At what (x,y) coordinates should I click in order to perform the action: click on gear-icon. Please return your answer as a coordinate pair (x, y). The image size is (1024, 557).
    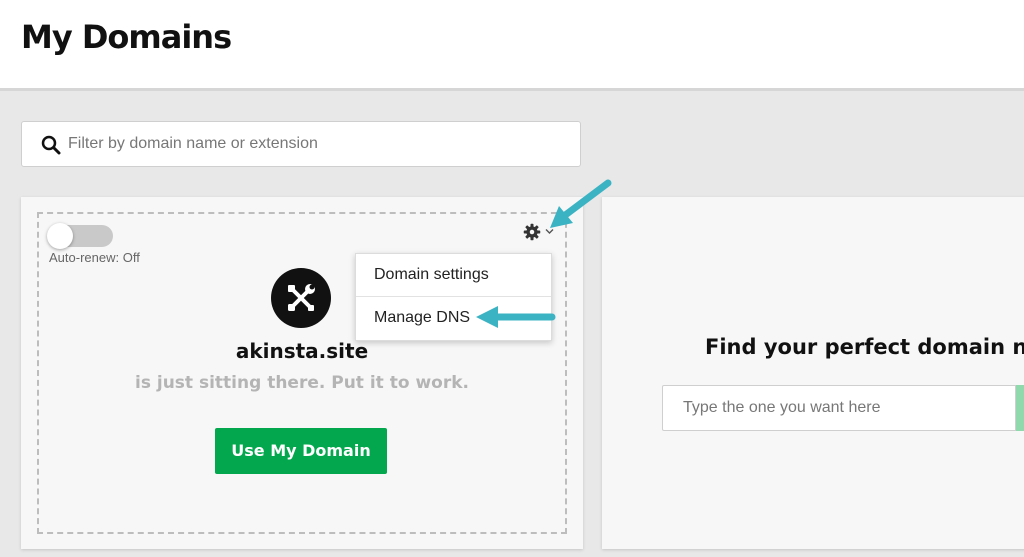
    Looking at the image, I should click on (532, 232).